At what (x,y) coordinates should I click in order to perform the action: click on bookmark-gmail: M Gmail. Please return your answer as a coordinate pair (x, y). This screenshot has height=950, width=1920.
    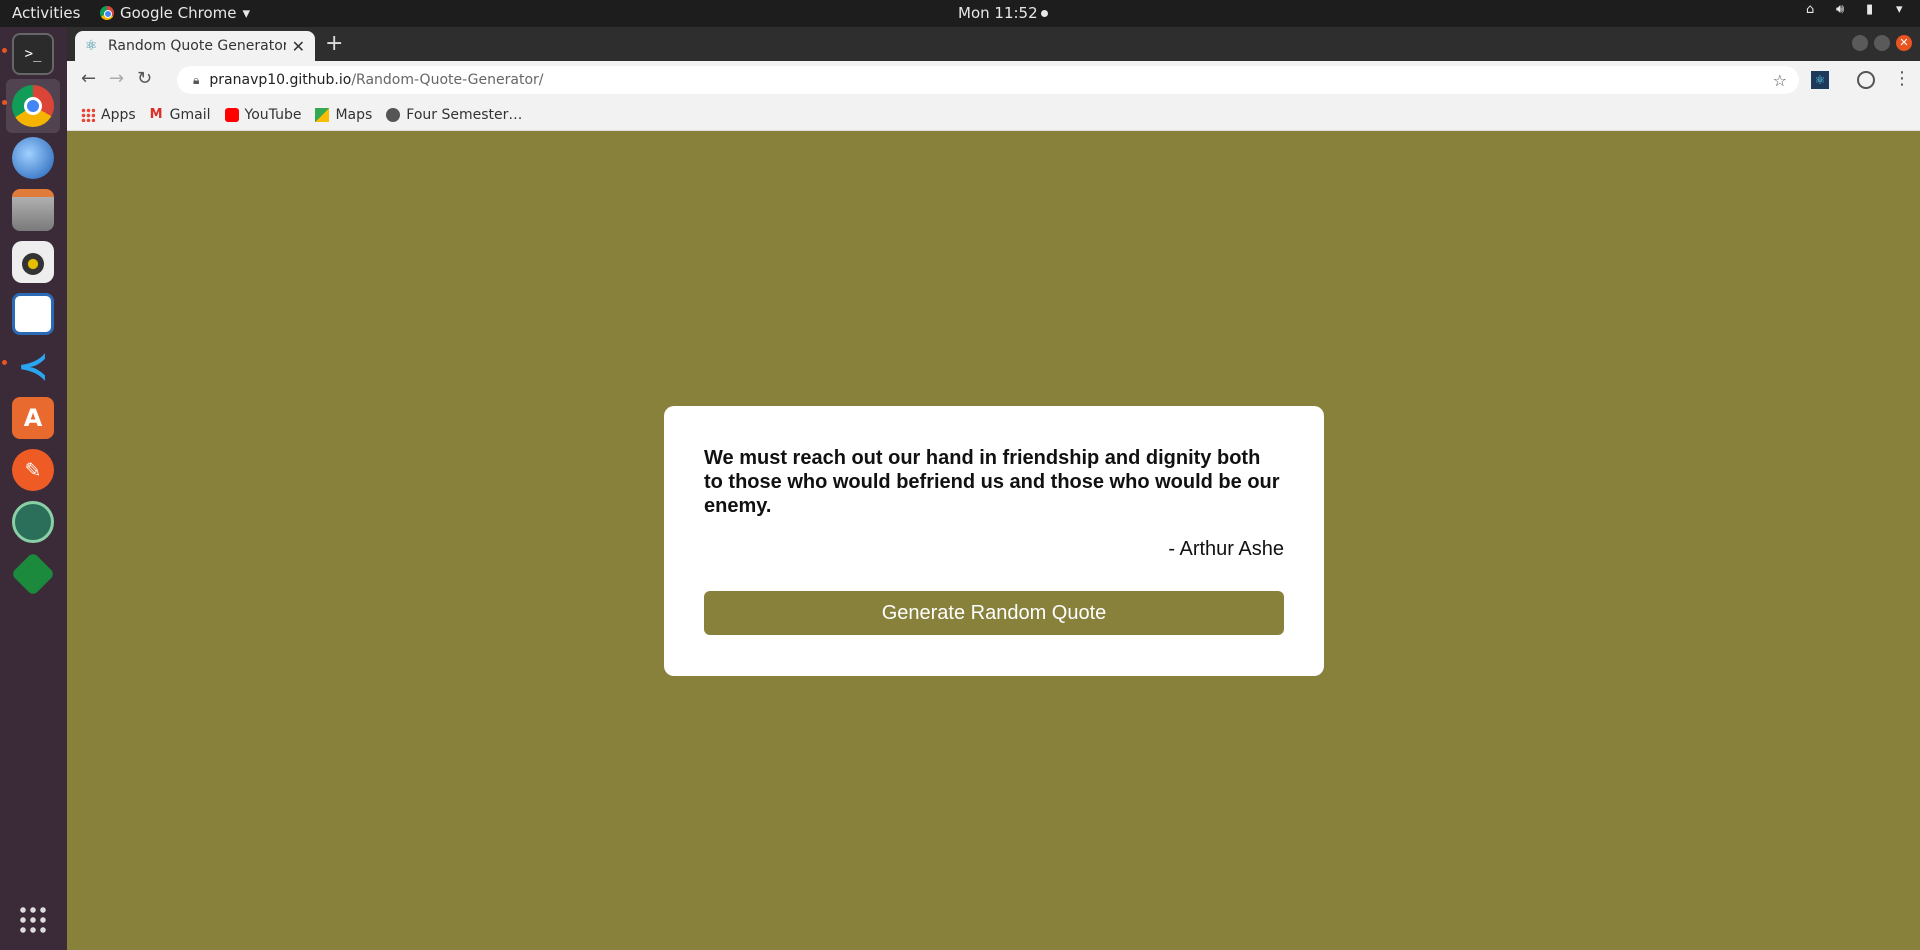
    Looking at the image, I should click on (180, 115).